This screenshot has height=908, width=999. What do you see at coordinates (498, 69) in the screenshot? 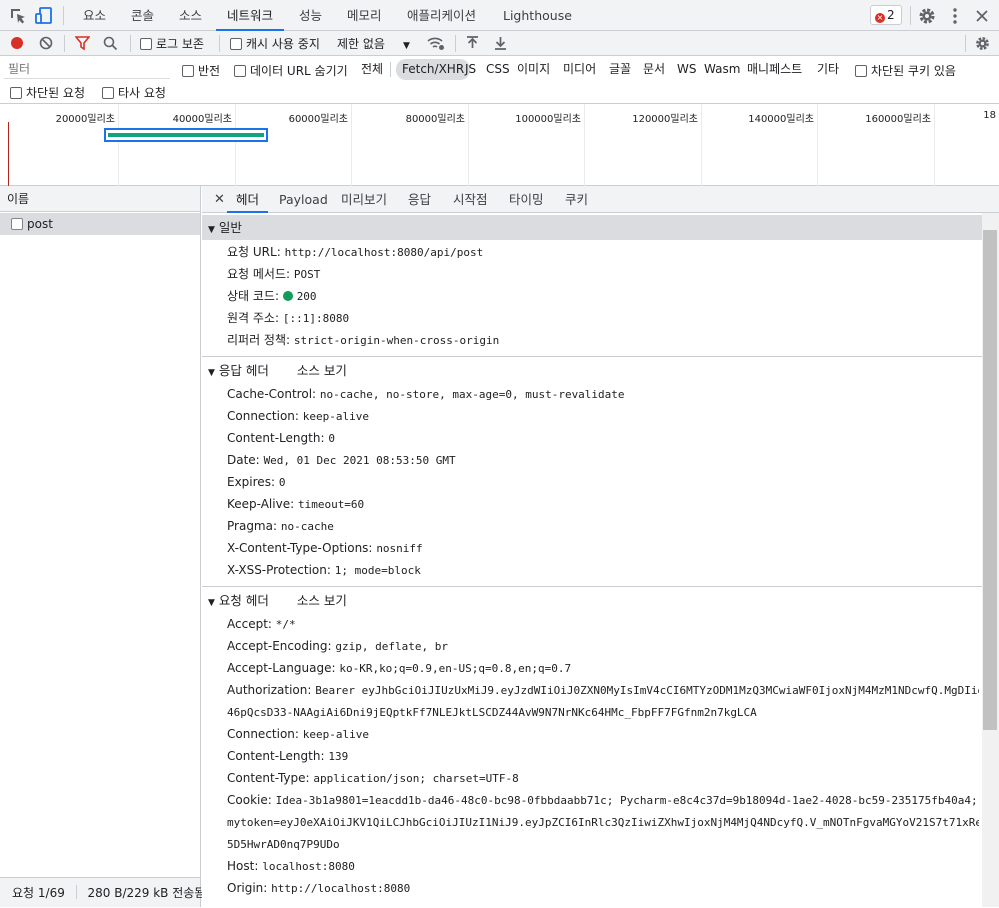
I see `type-filter-css: CSS` at bounding box center [498, 69].